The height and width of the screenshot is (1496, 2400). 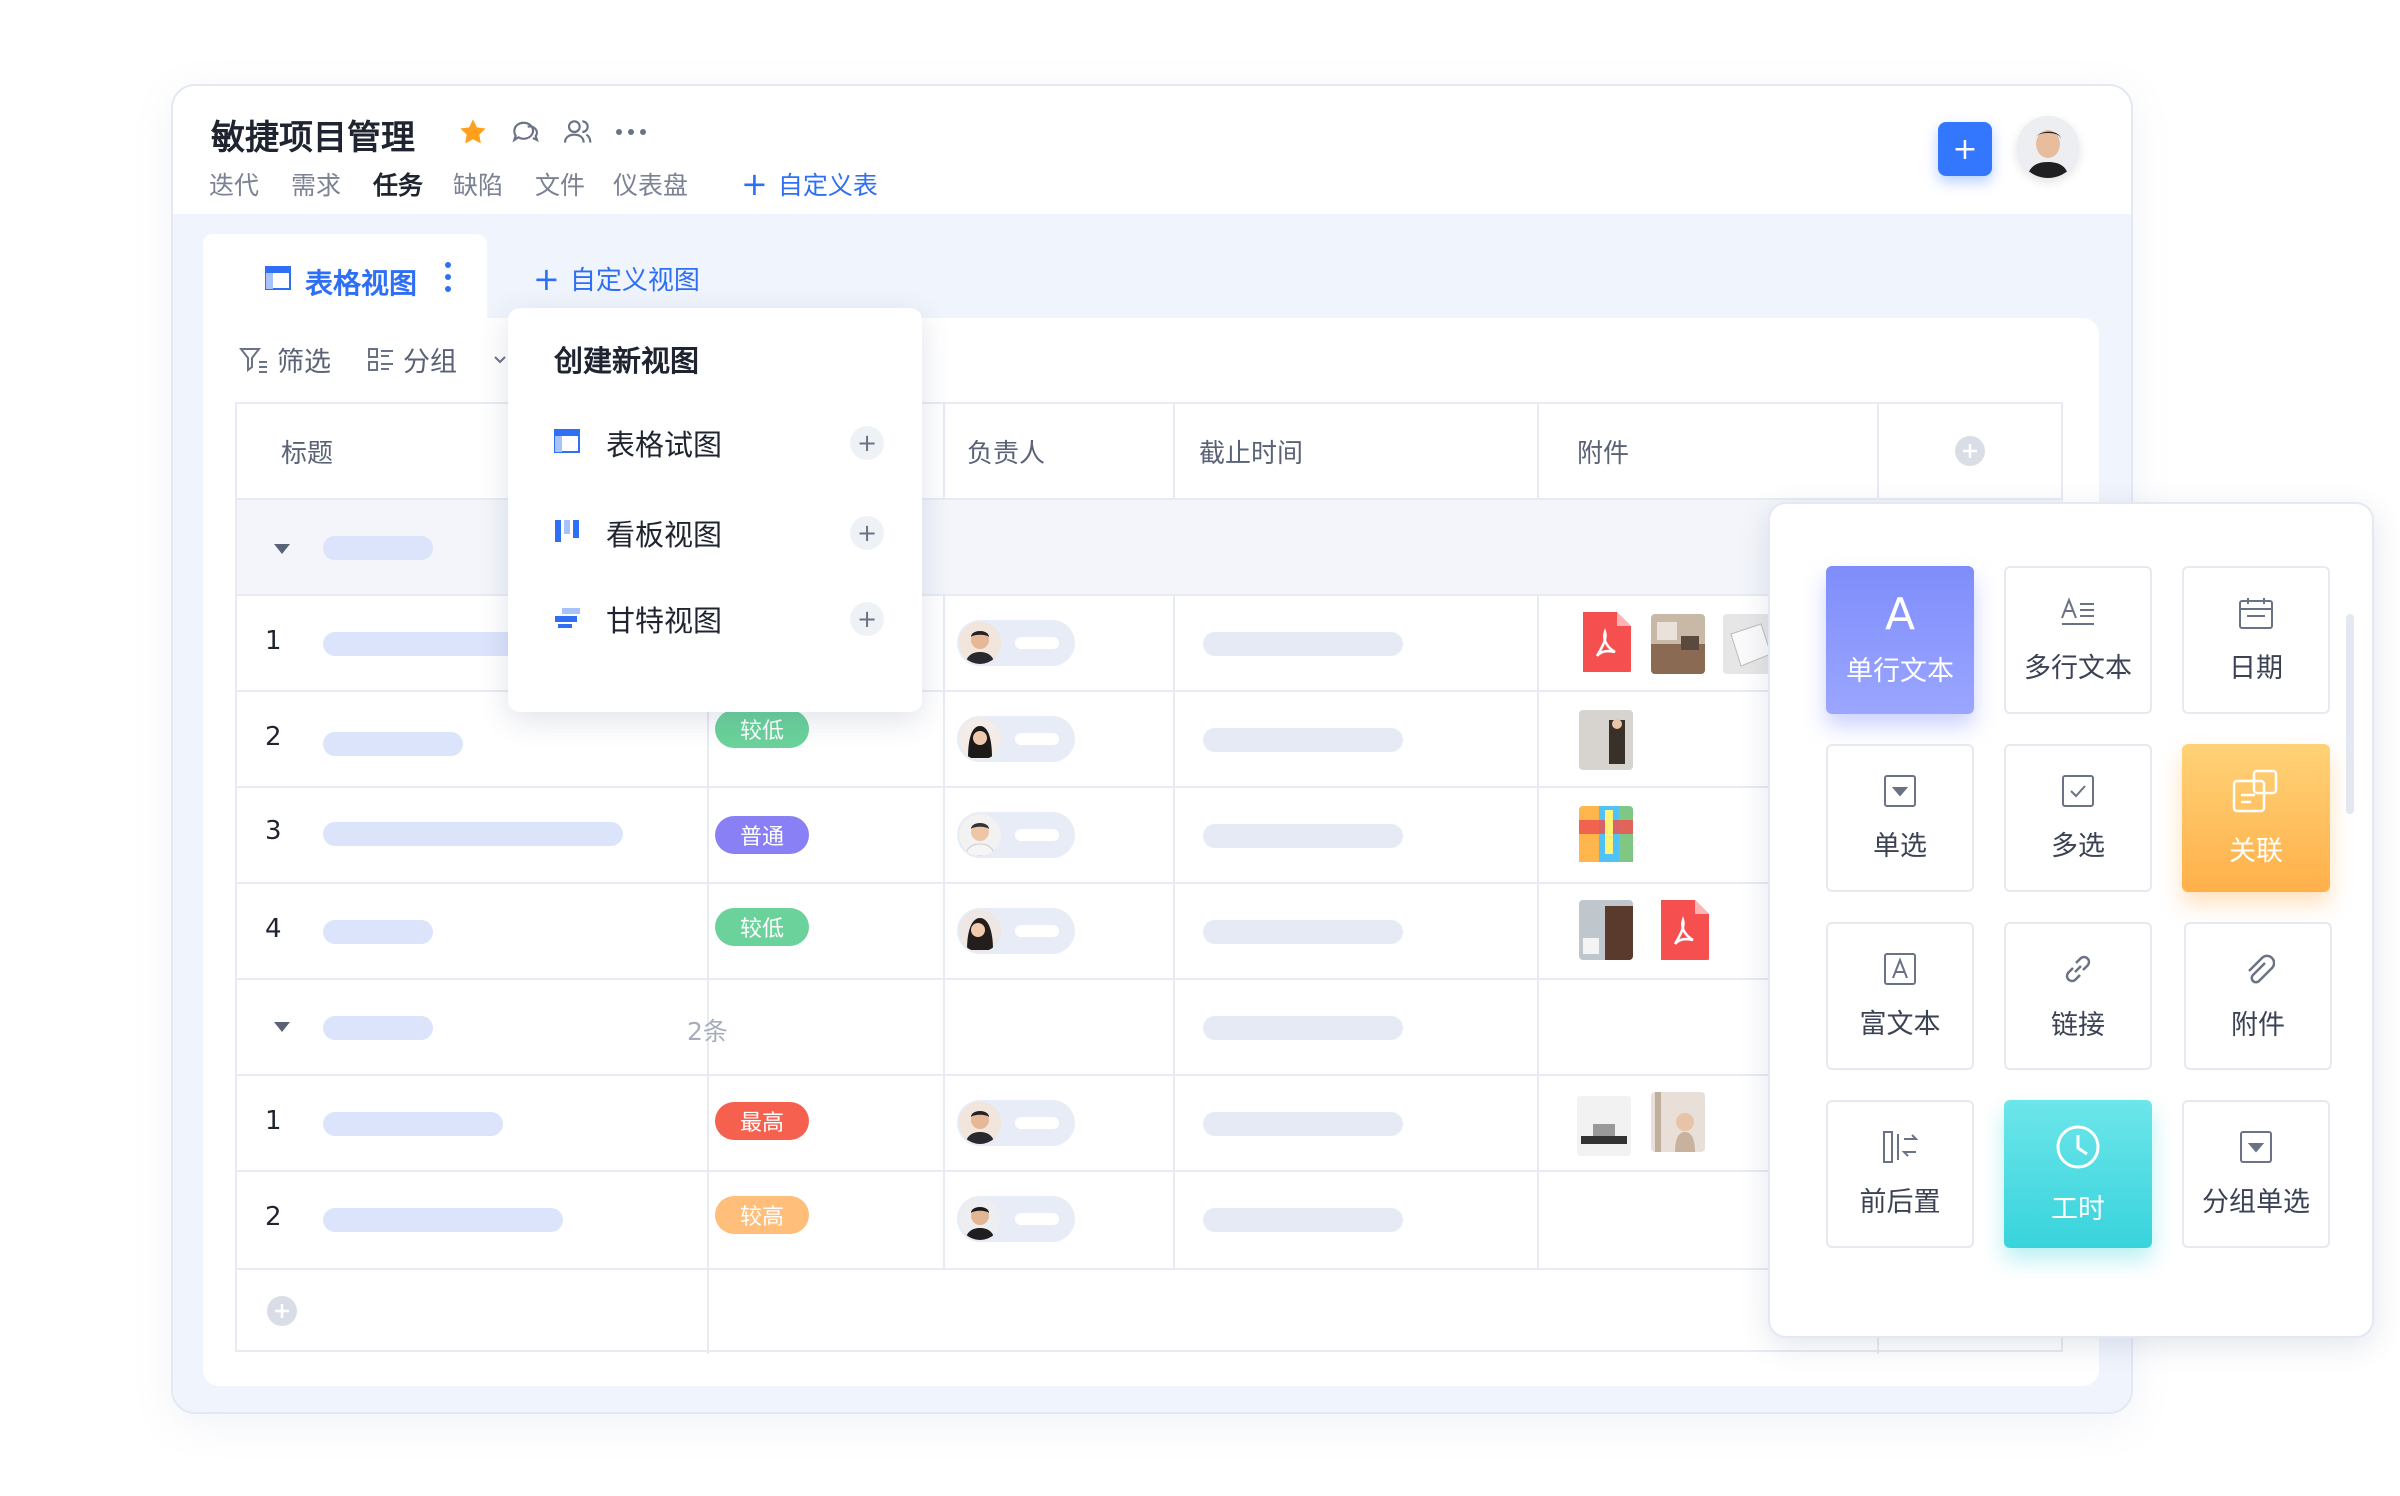 What do you see at coordinates (664, 535) in the screenshot?
I see `dropdown-item-label: 看板视图` at bounding box center [664, 535].